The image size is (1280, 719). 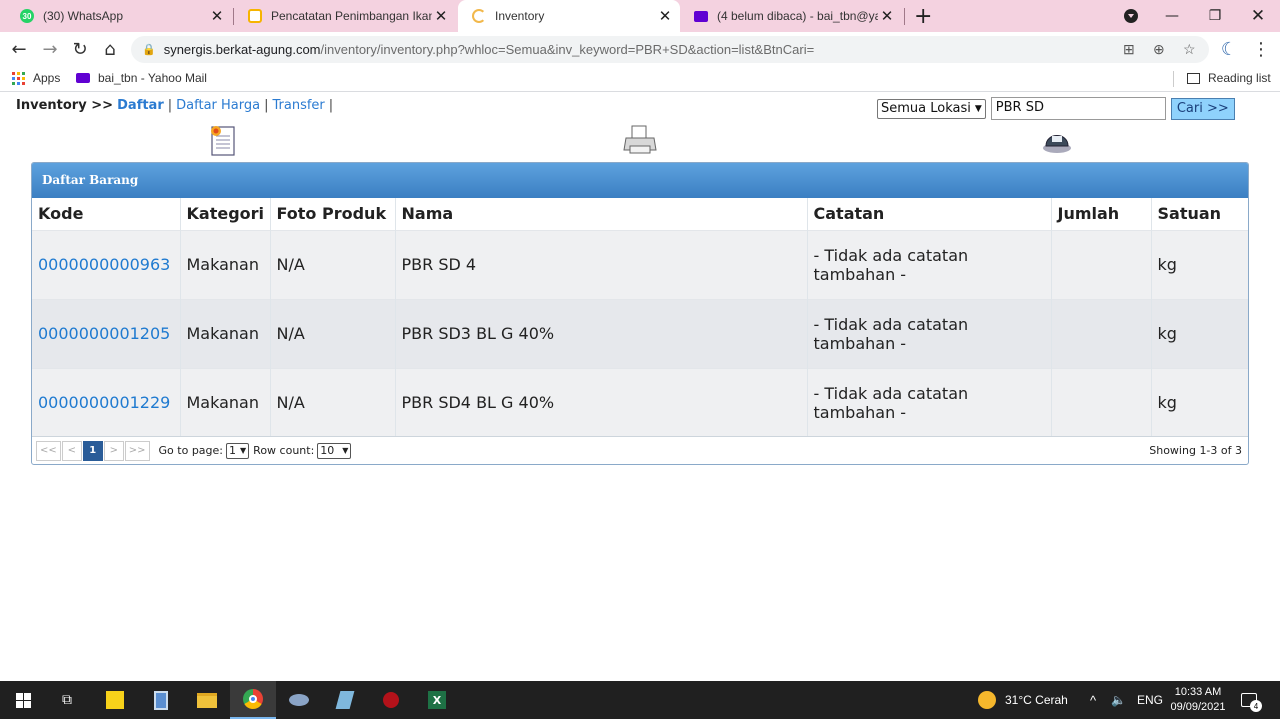 What do you see at coordinates (223, 143) in the screenshot?
I see `new-document-icon` at bounding box center [223, 143].